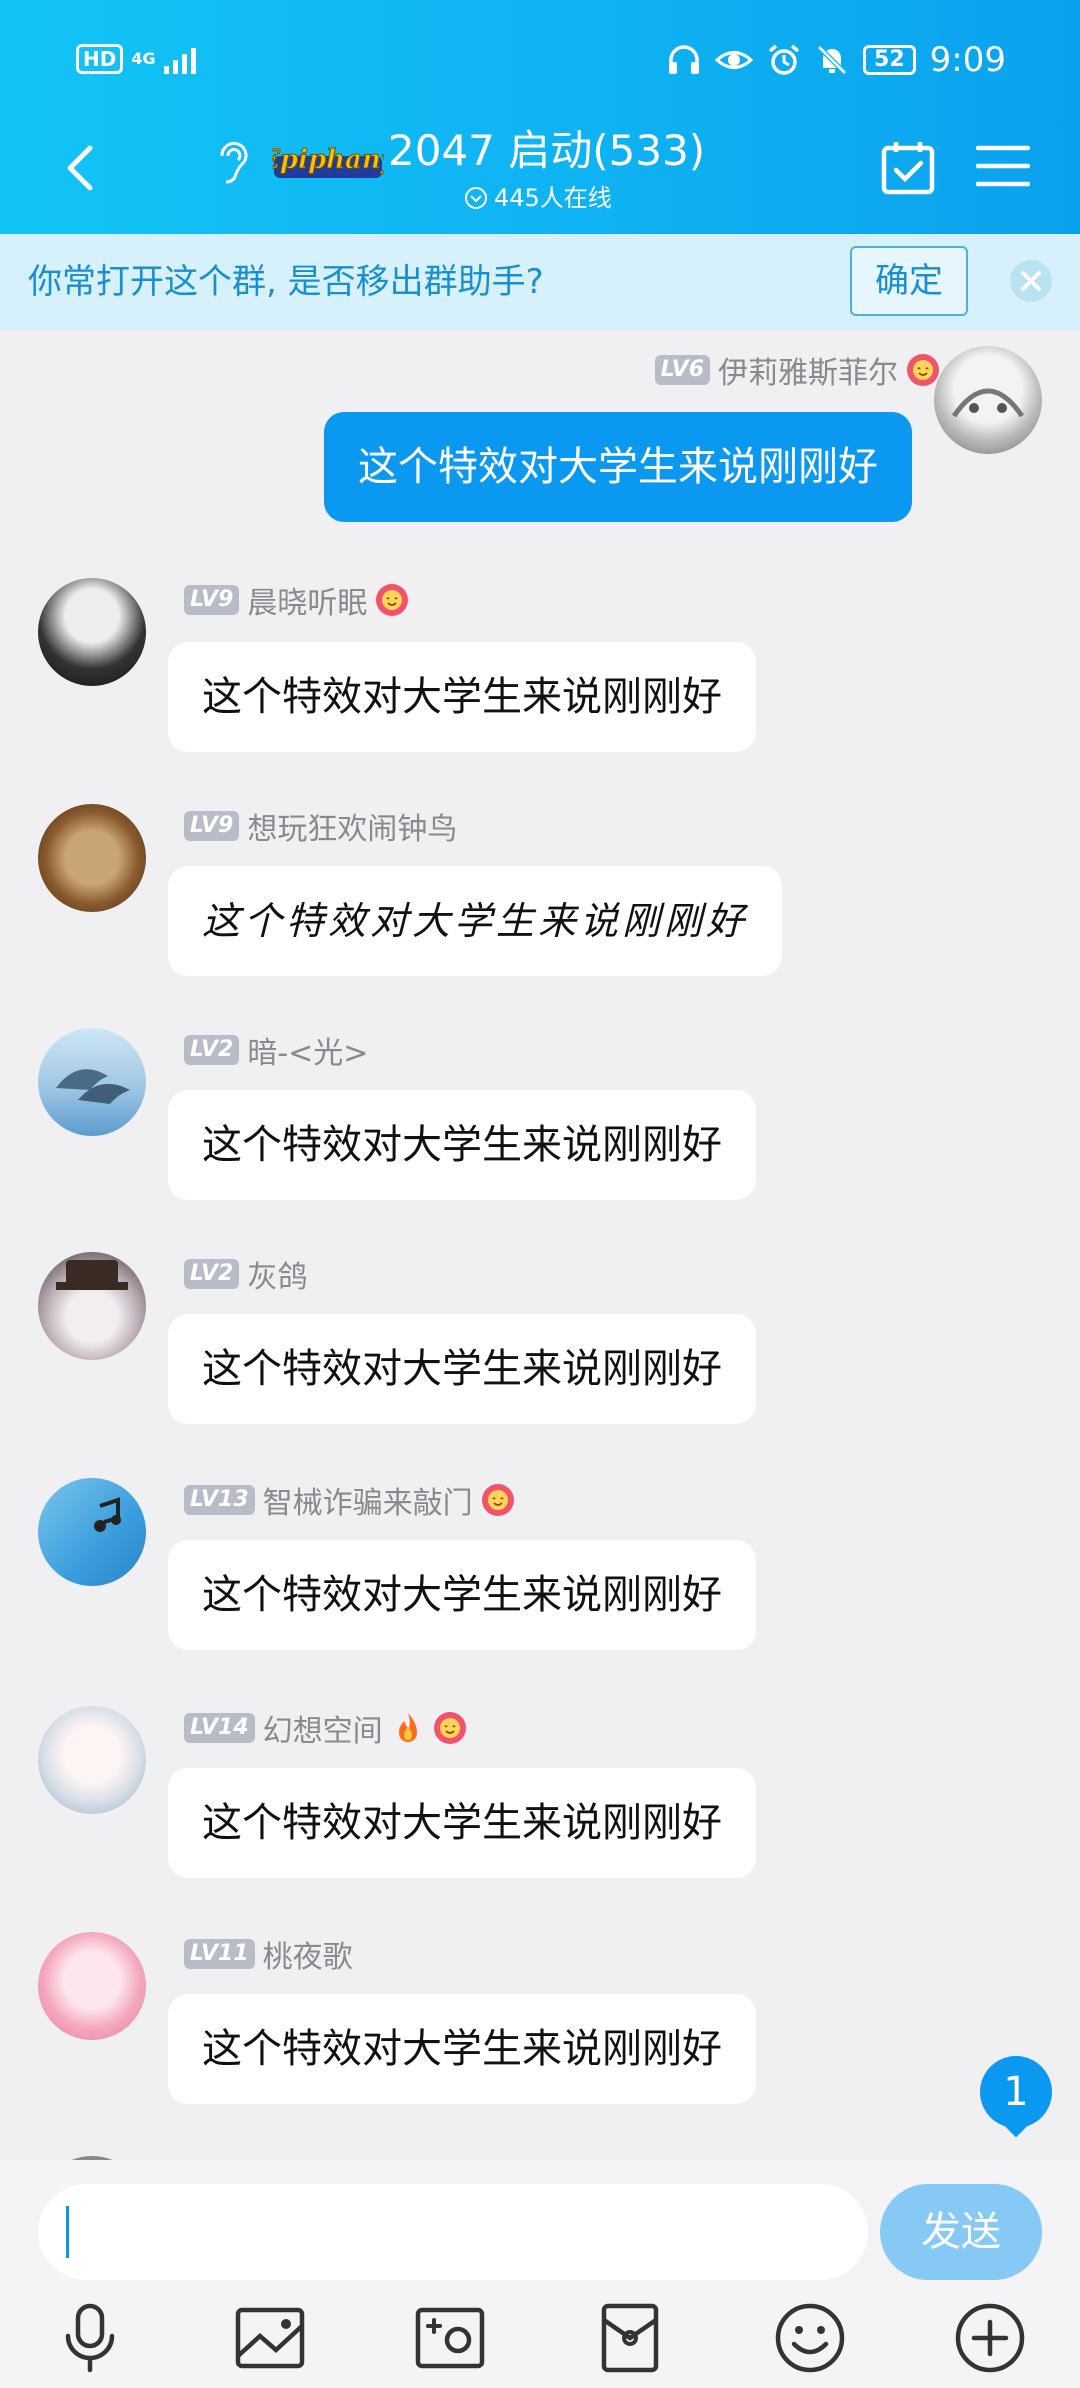  Describe the element at coordinates (832, 60) in the screenshot. I see `mute-bell-icon` at that location.